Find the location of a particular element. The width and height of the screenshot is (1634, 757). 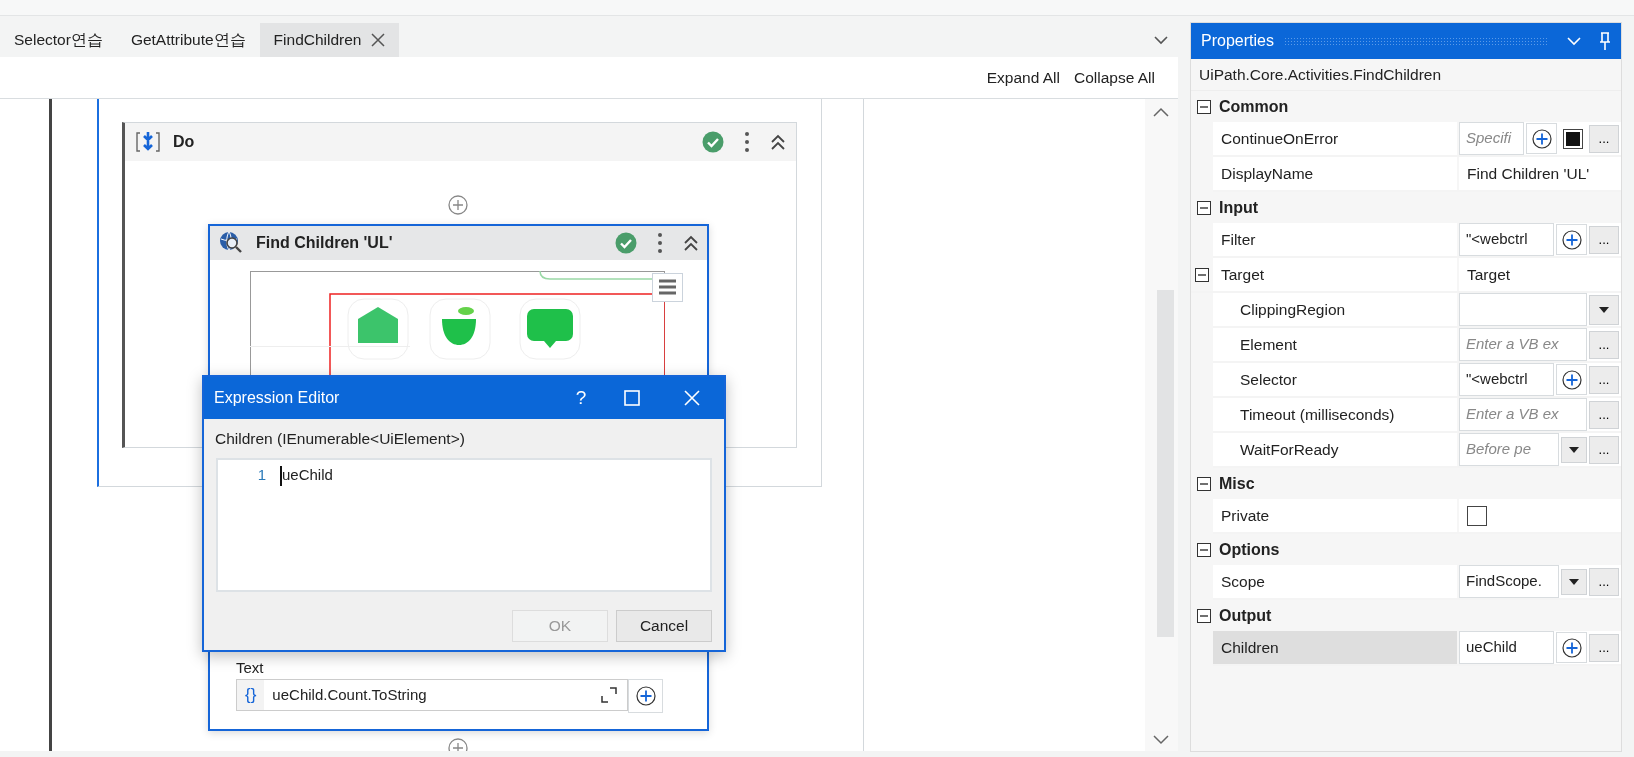

type-name: UiPath.Core.Activities.FindChildren is located at coordinates (1406, 75).